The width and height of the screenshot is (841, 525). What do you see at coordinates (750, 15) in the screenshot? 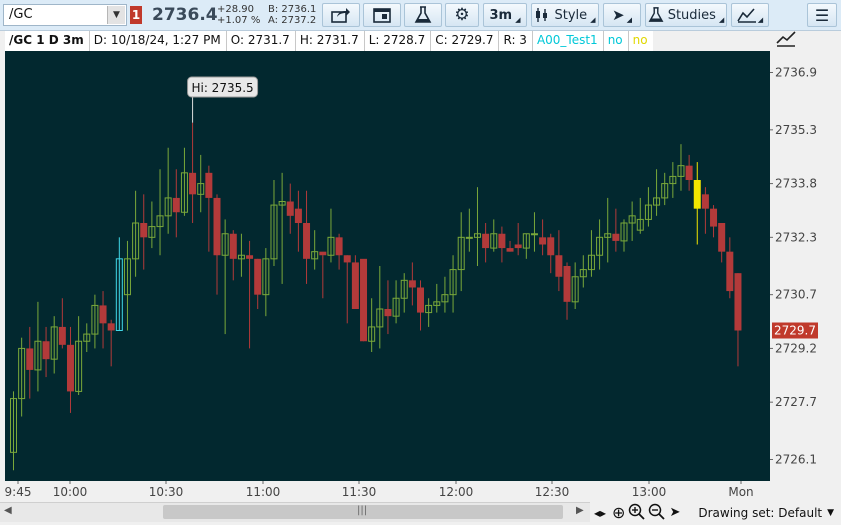
I see `drawings-button: ◢` at bounding box center [750, 15].